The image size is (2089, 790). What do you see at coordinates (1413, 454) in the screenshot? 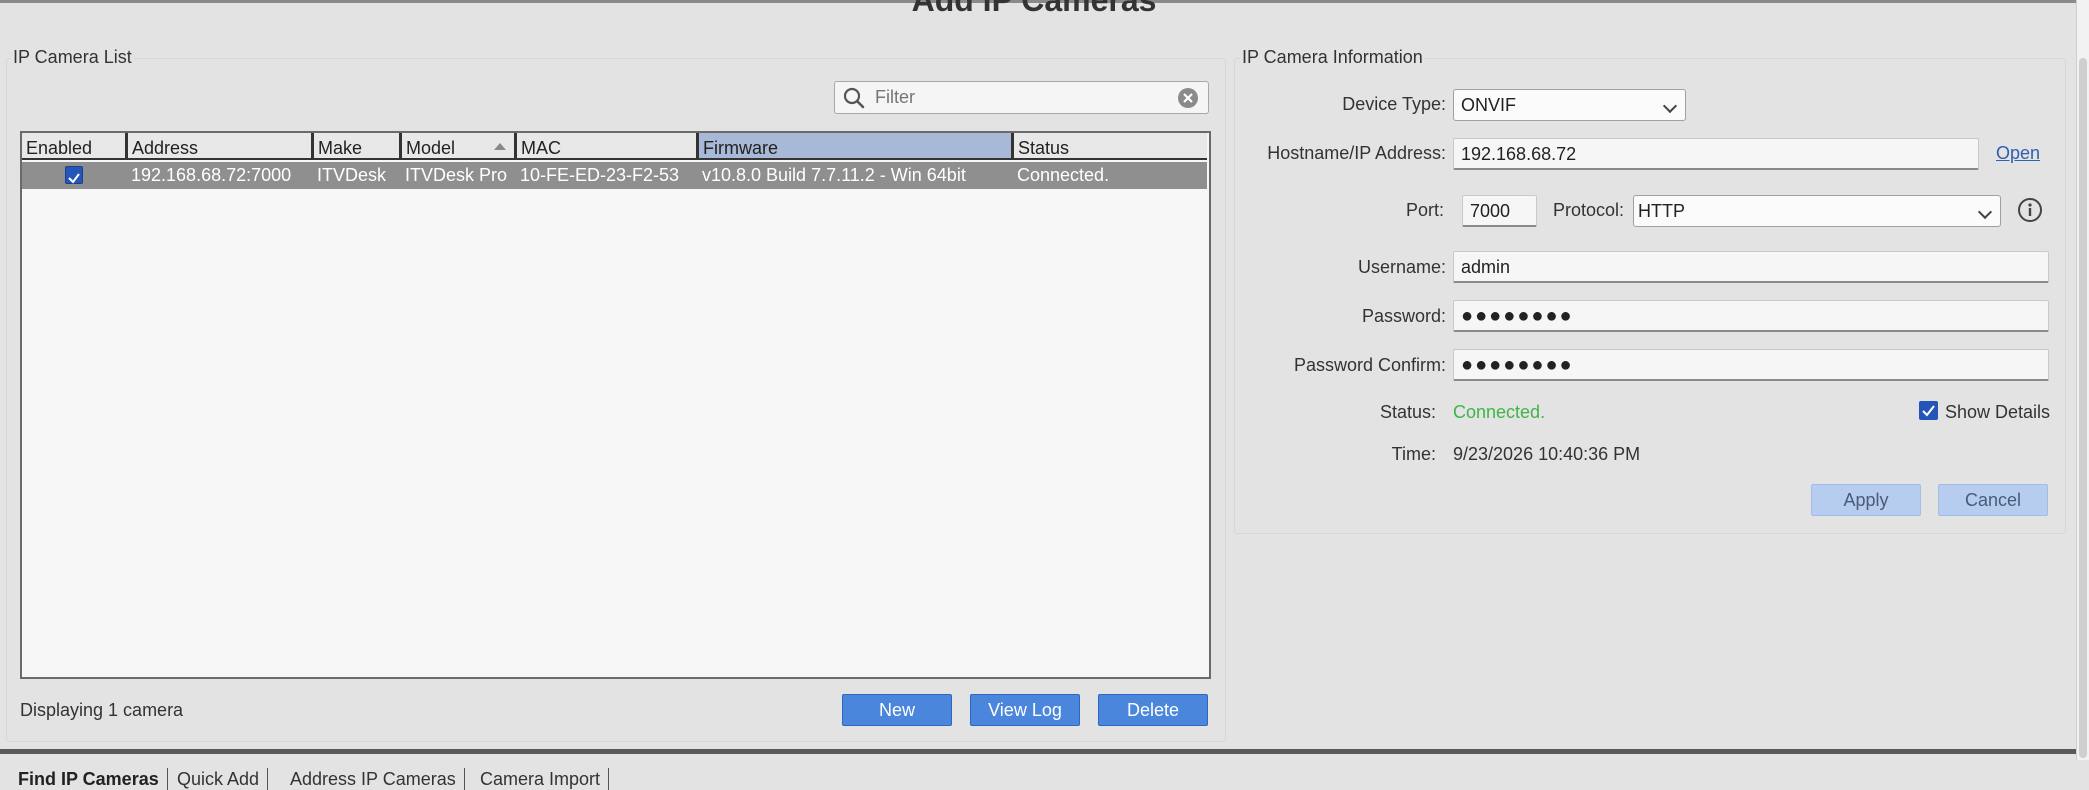
I see `time-label: Time:` at bounding box center [1413, 454].